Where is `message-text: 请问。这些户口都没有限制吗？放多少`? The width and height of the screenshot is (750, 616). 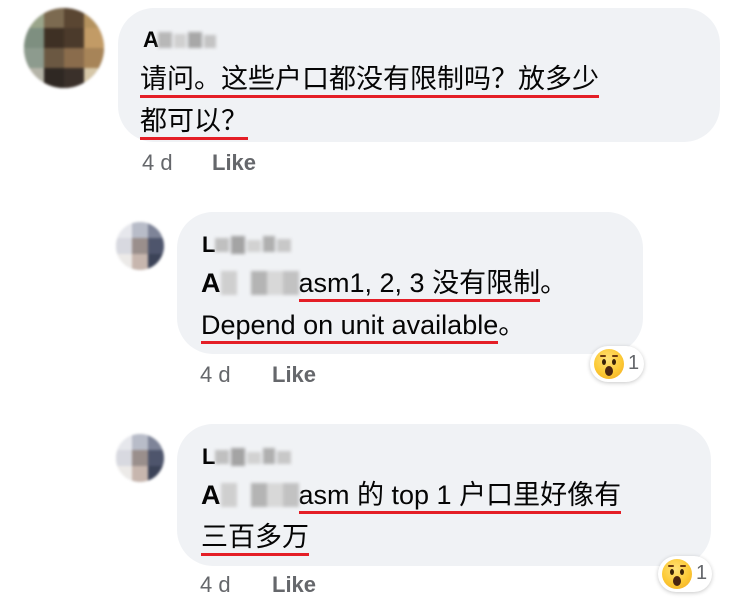
message-text: 请问。这些户口都没有限制吗？放多少 is located at coordinates (369, 81).